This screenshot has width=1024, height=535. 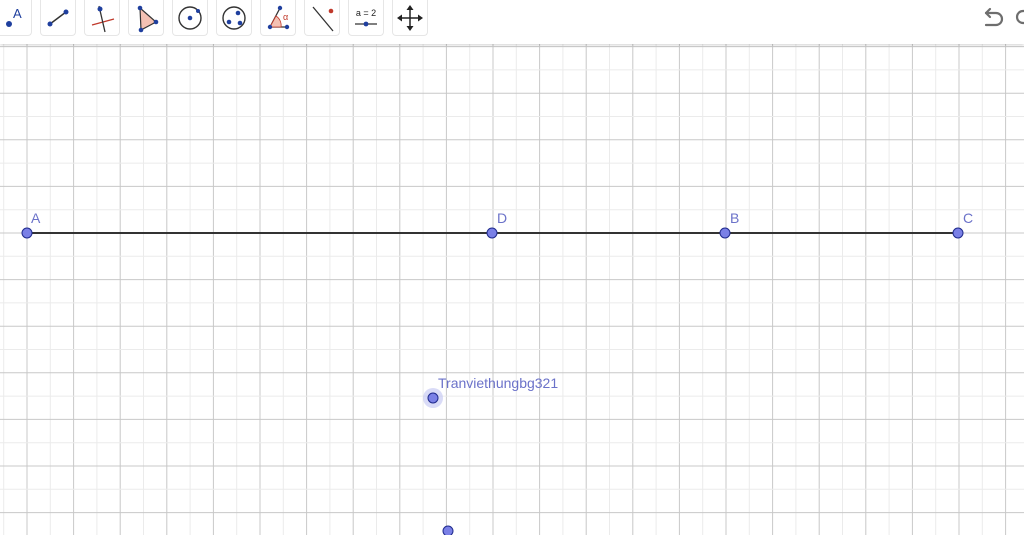 What do you see at coordinates (36, 218) in the screenshot?
I see `point-a-label: A` at bounding box center [36, 218].